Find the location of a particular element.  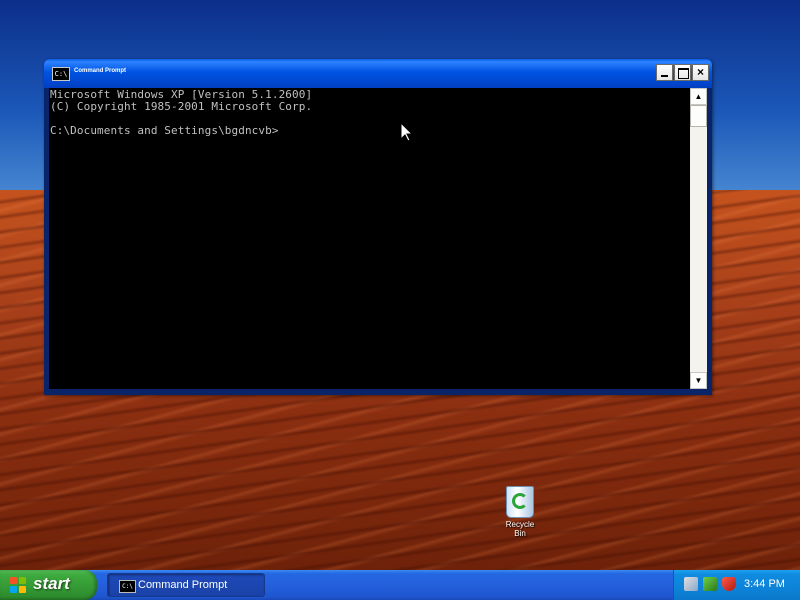

minimize-icon is located at coordinates (664, 76).